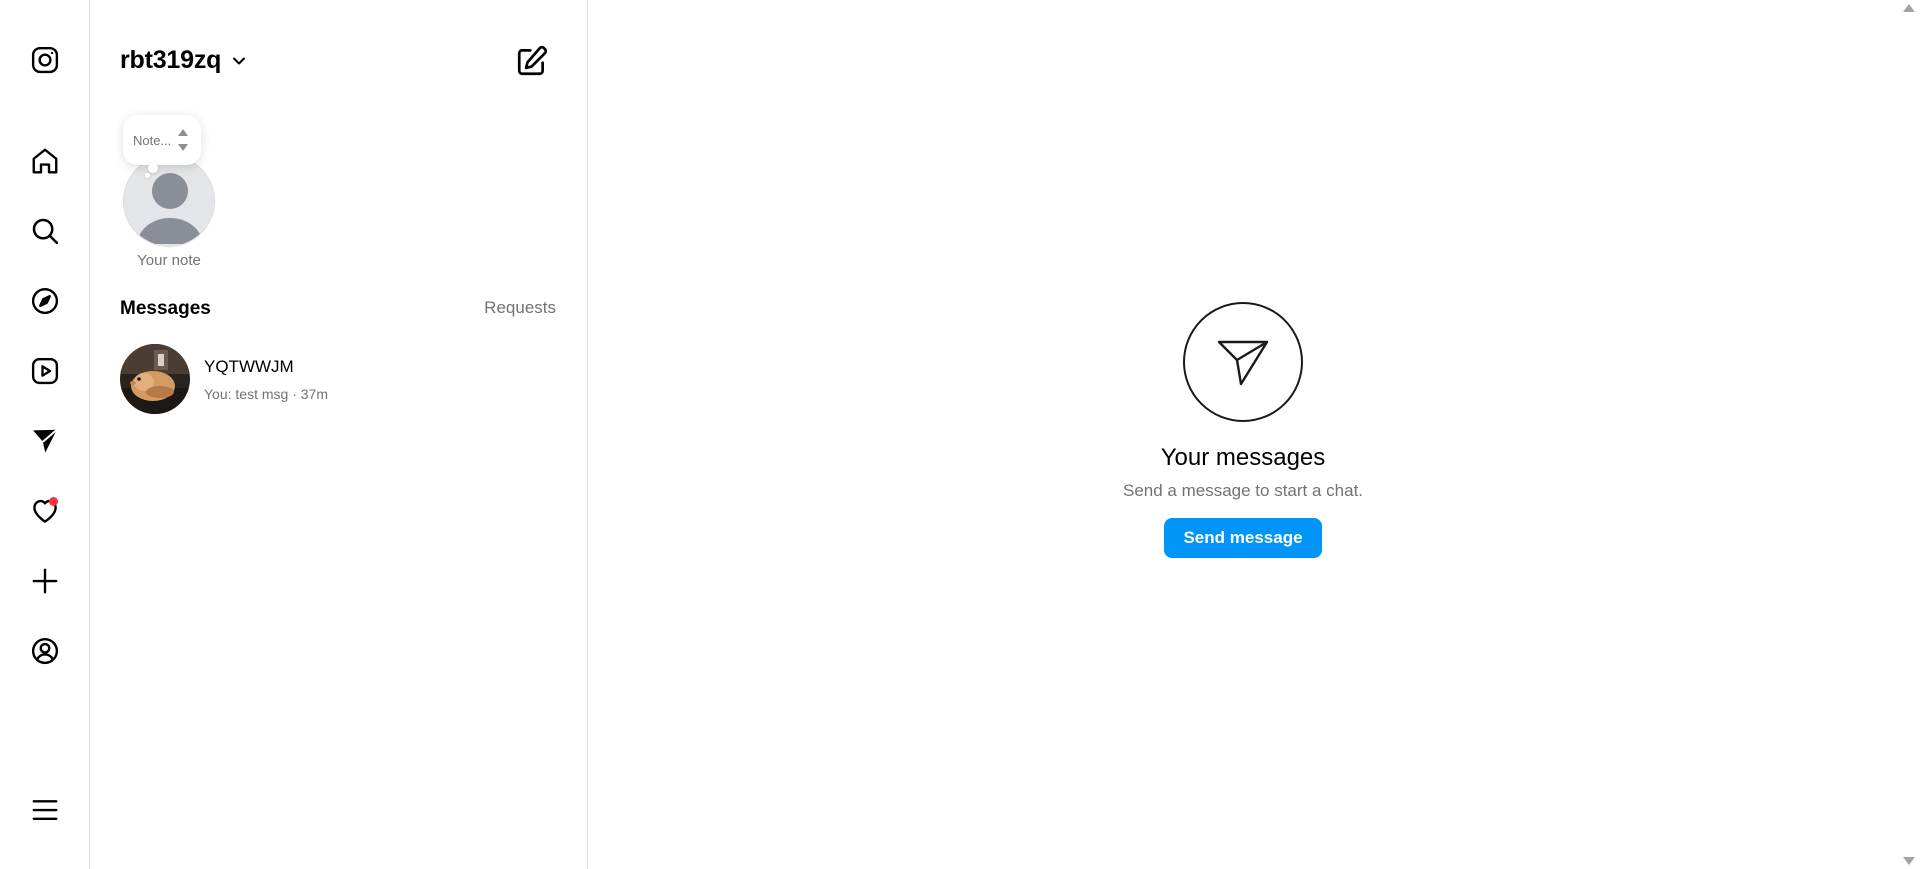  What do you see at coordinates (1243, 457) in the screenshot?
I see `empty-state-title: Your messages` at bounding box center [1243, 457].